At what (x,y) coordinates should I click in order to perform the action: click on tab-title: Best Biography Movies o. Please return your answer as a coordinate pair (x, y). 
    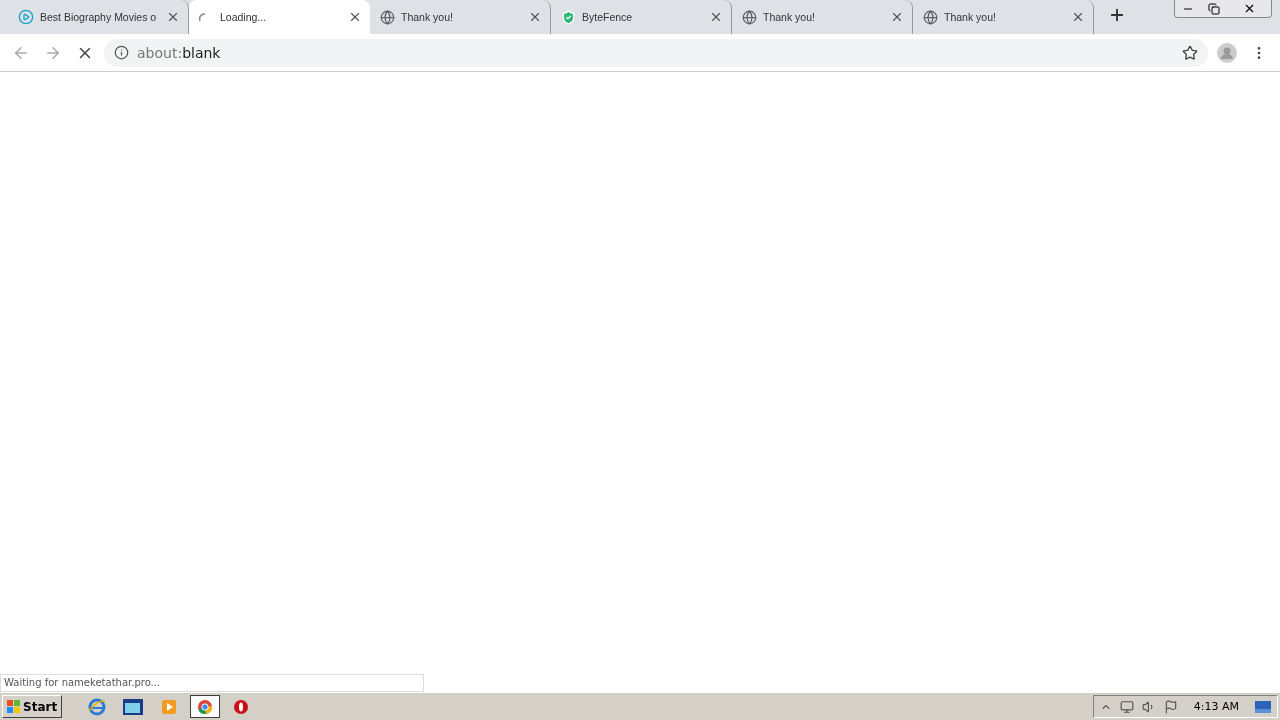
    Looking at the image, I should click on (99, 17).